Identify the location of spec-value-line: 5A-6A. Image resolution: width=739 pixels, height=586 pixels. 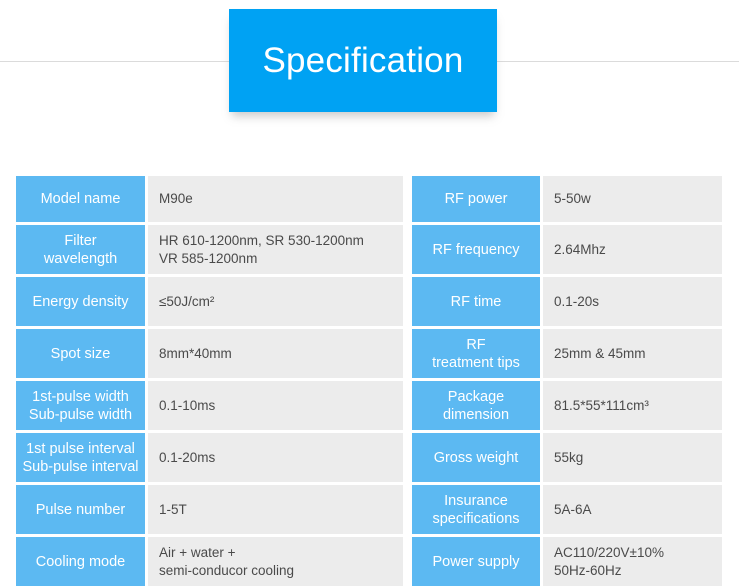
(573, 509).